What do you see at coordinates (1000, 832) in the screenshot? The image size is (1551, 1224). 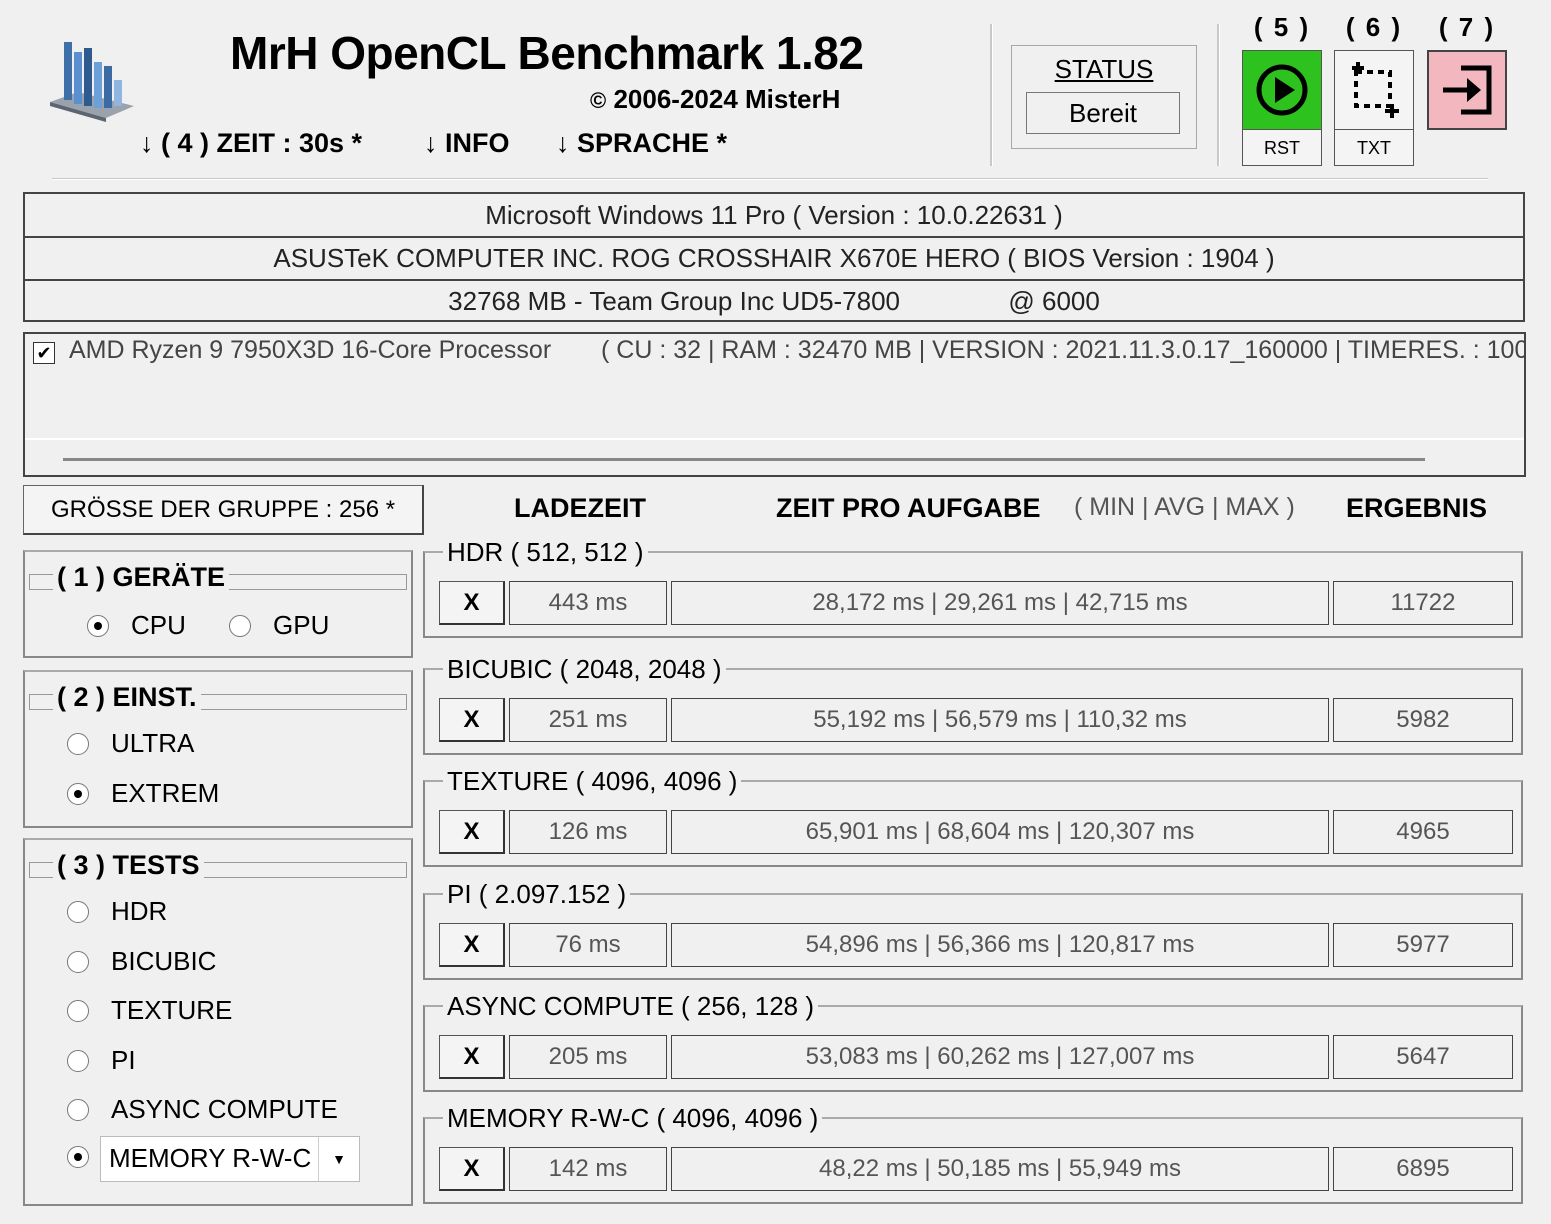 I see `test-task-times: 65,901 ms | 68,604 ms | 120,307 ms` at bounding box center [1000, 832].